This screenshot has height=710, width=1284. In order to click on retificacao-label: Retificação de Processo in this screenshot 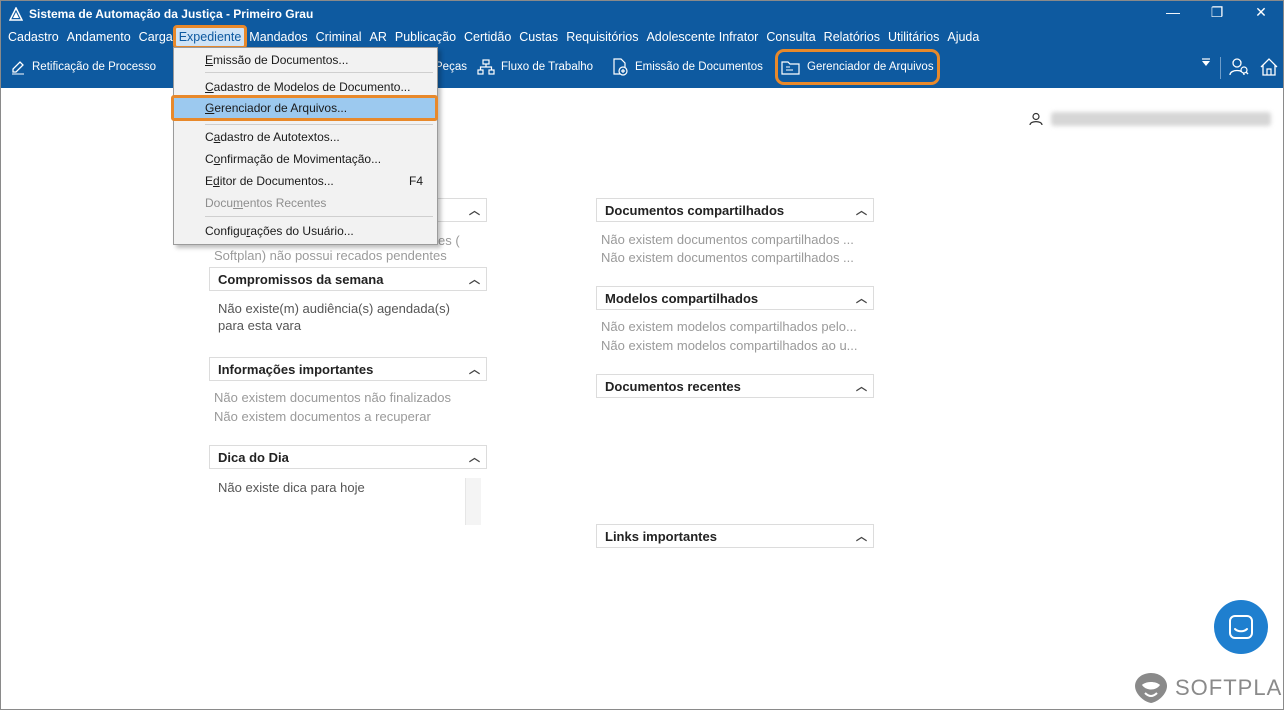, I will do `click(94, 67)`.